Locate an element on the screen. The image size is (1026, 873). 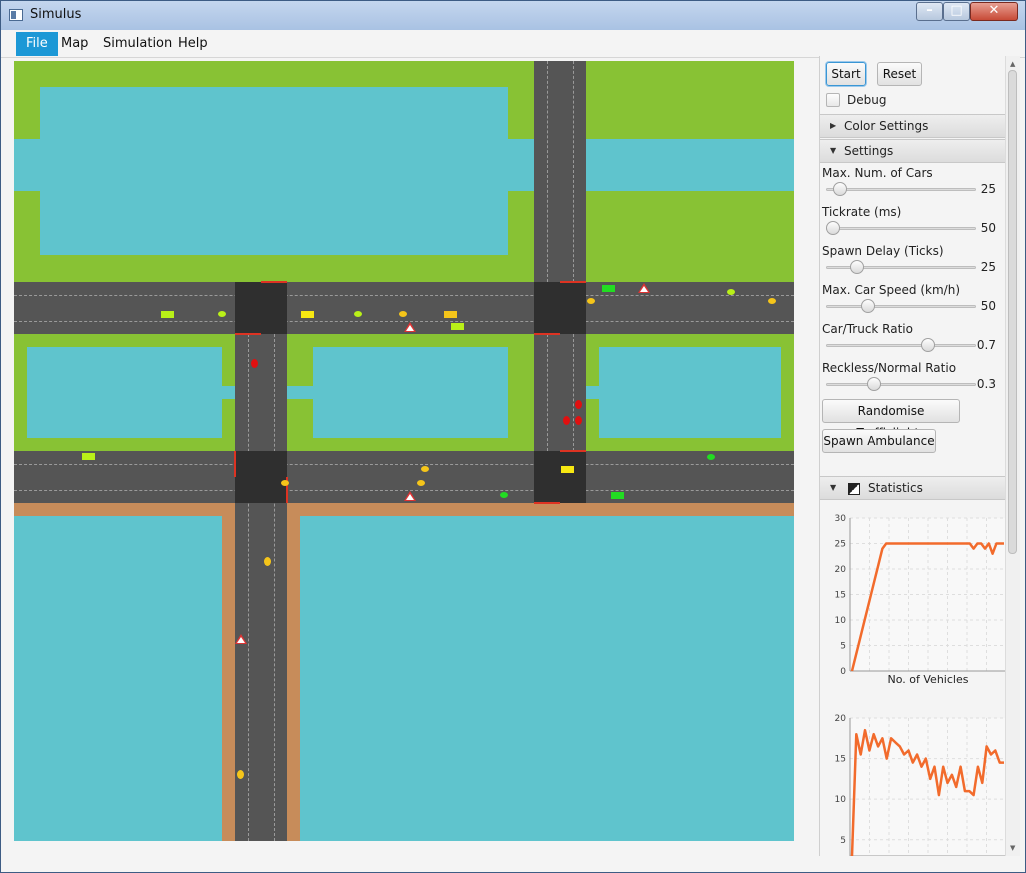
settings-header: ▼ Settings is located at coordinates (913, 151).